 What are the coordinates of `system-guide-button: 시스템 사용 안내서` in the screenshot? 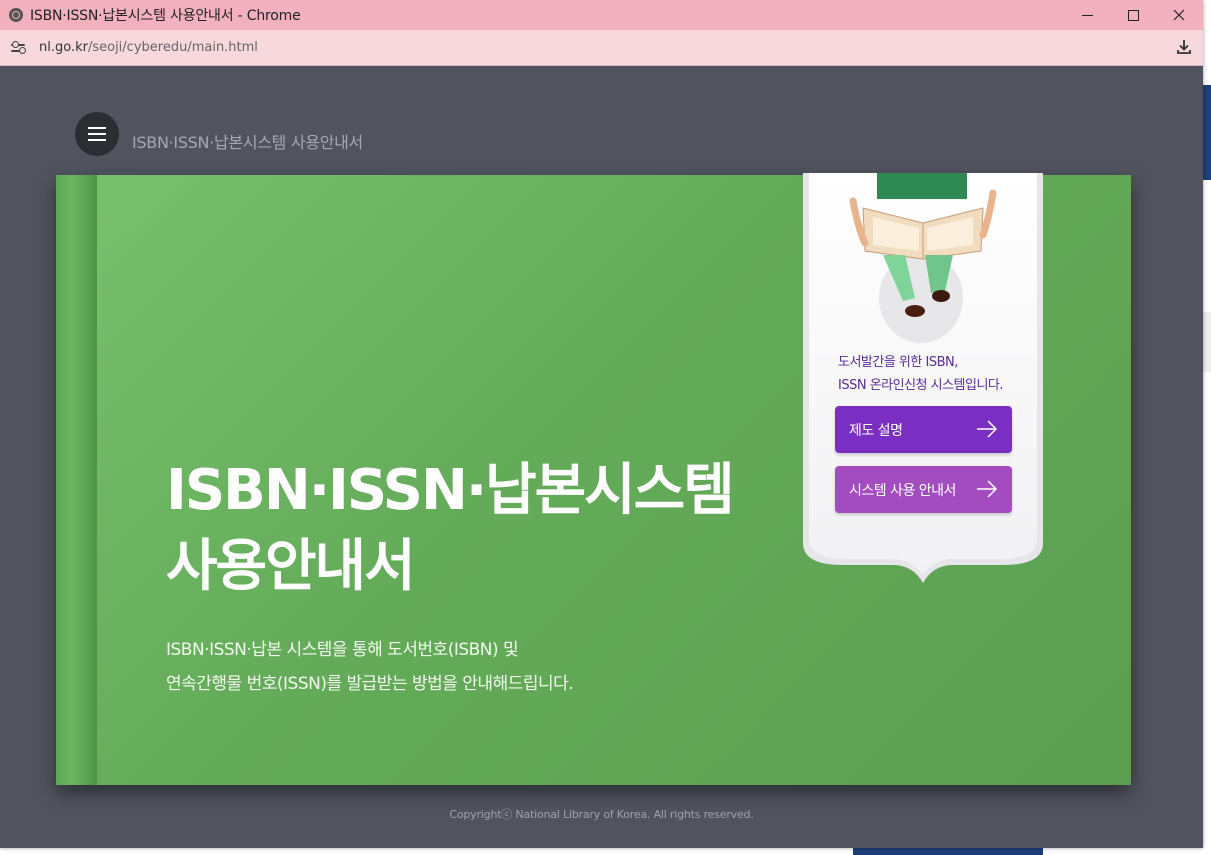 It's located at (923, 489).